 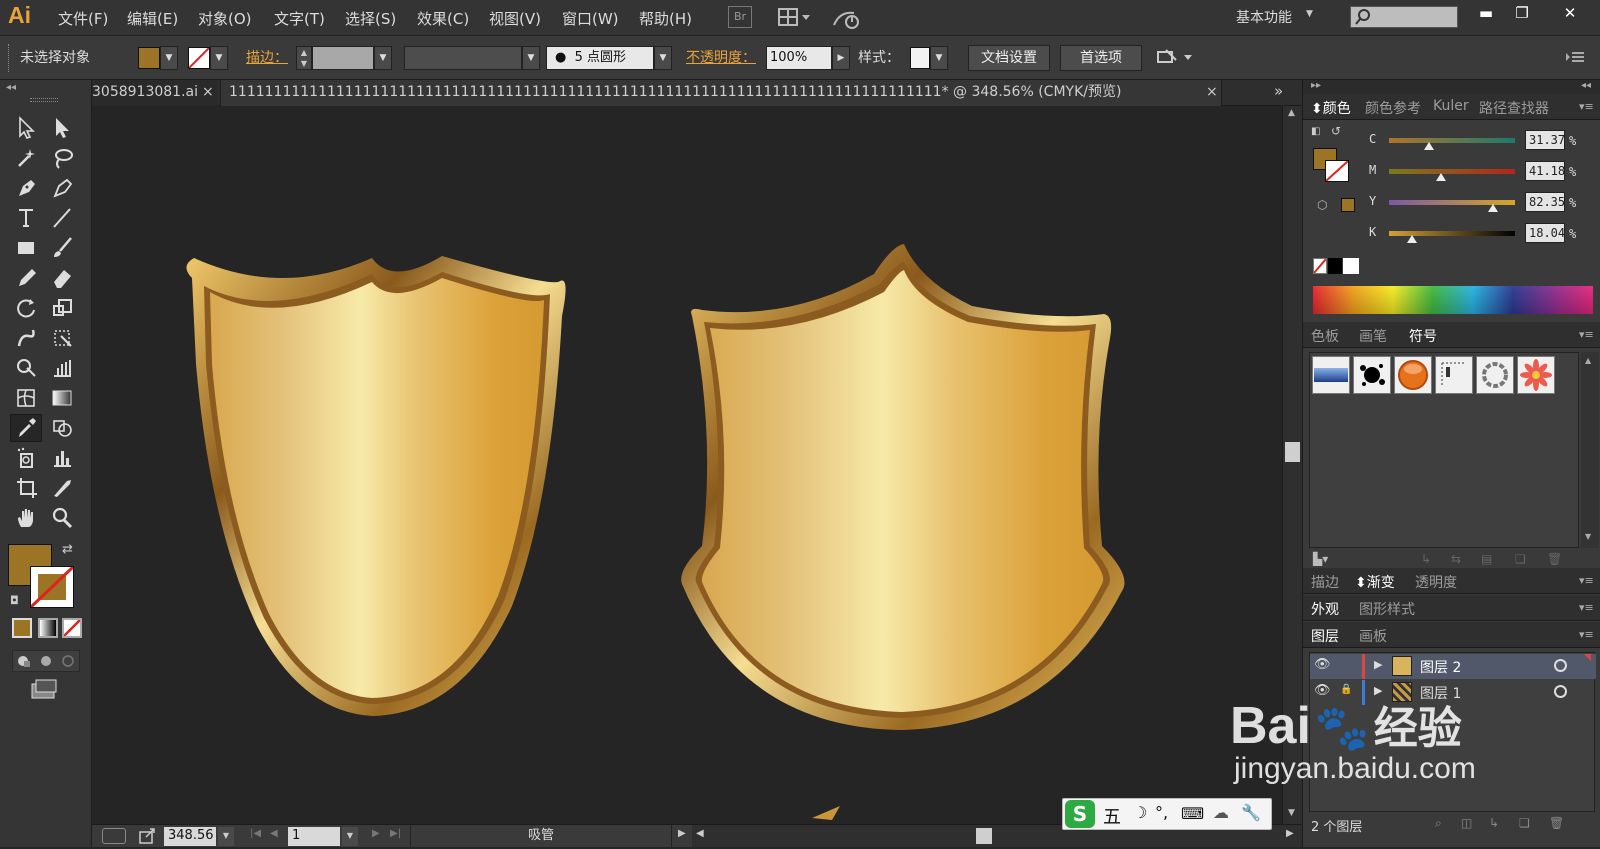 What do you see at coordinates (1325, 636) in the screenshot?
I see `tab-layers: 图层` at bounding box center [1325, 636].